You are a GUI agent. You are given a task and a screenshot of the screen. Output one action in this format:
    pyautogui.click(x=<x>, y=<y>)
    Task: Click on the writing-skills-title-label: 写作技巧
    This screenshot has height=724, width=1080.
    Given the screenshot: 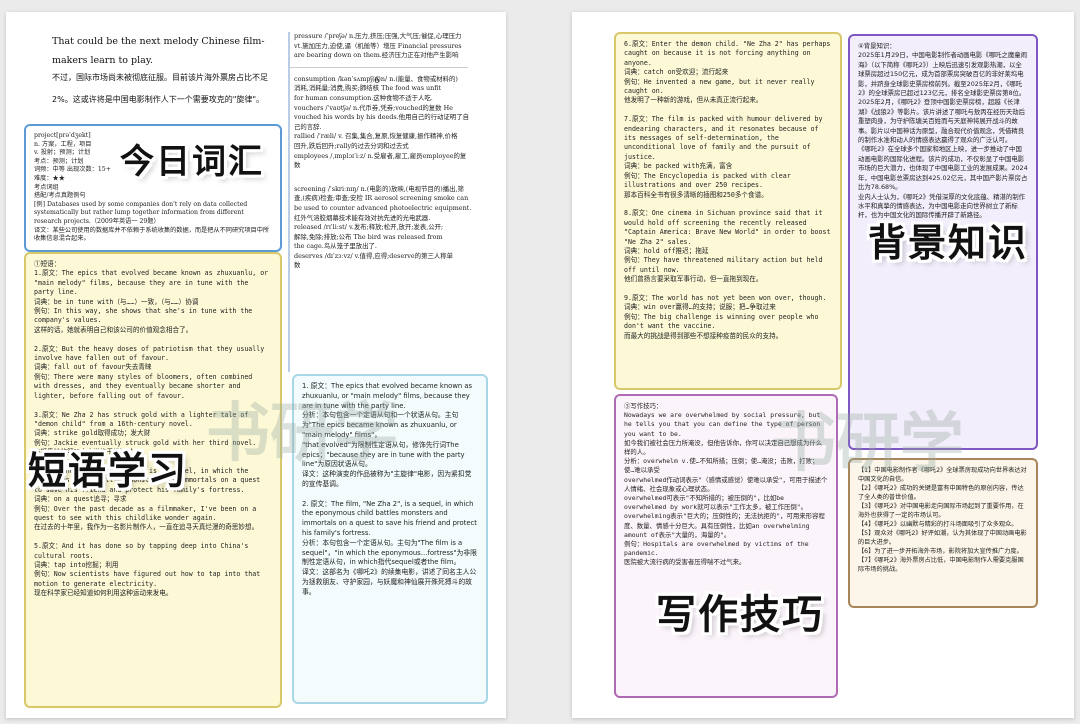 What is the action you would take?
    pyautogui.click(x=740, y=615)
    